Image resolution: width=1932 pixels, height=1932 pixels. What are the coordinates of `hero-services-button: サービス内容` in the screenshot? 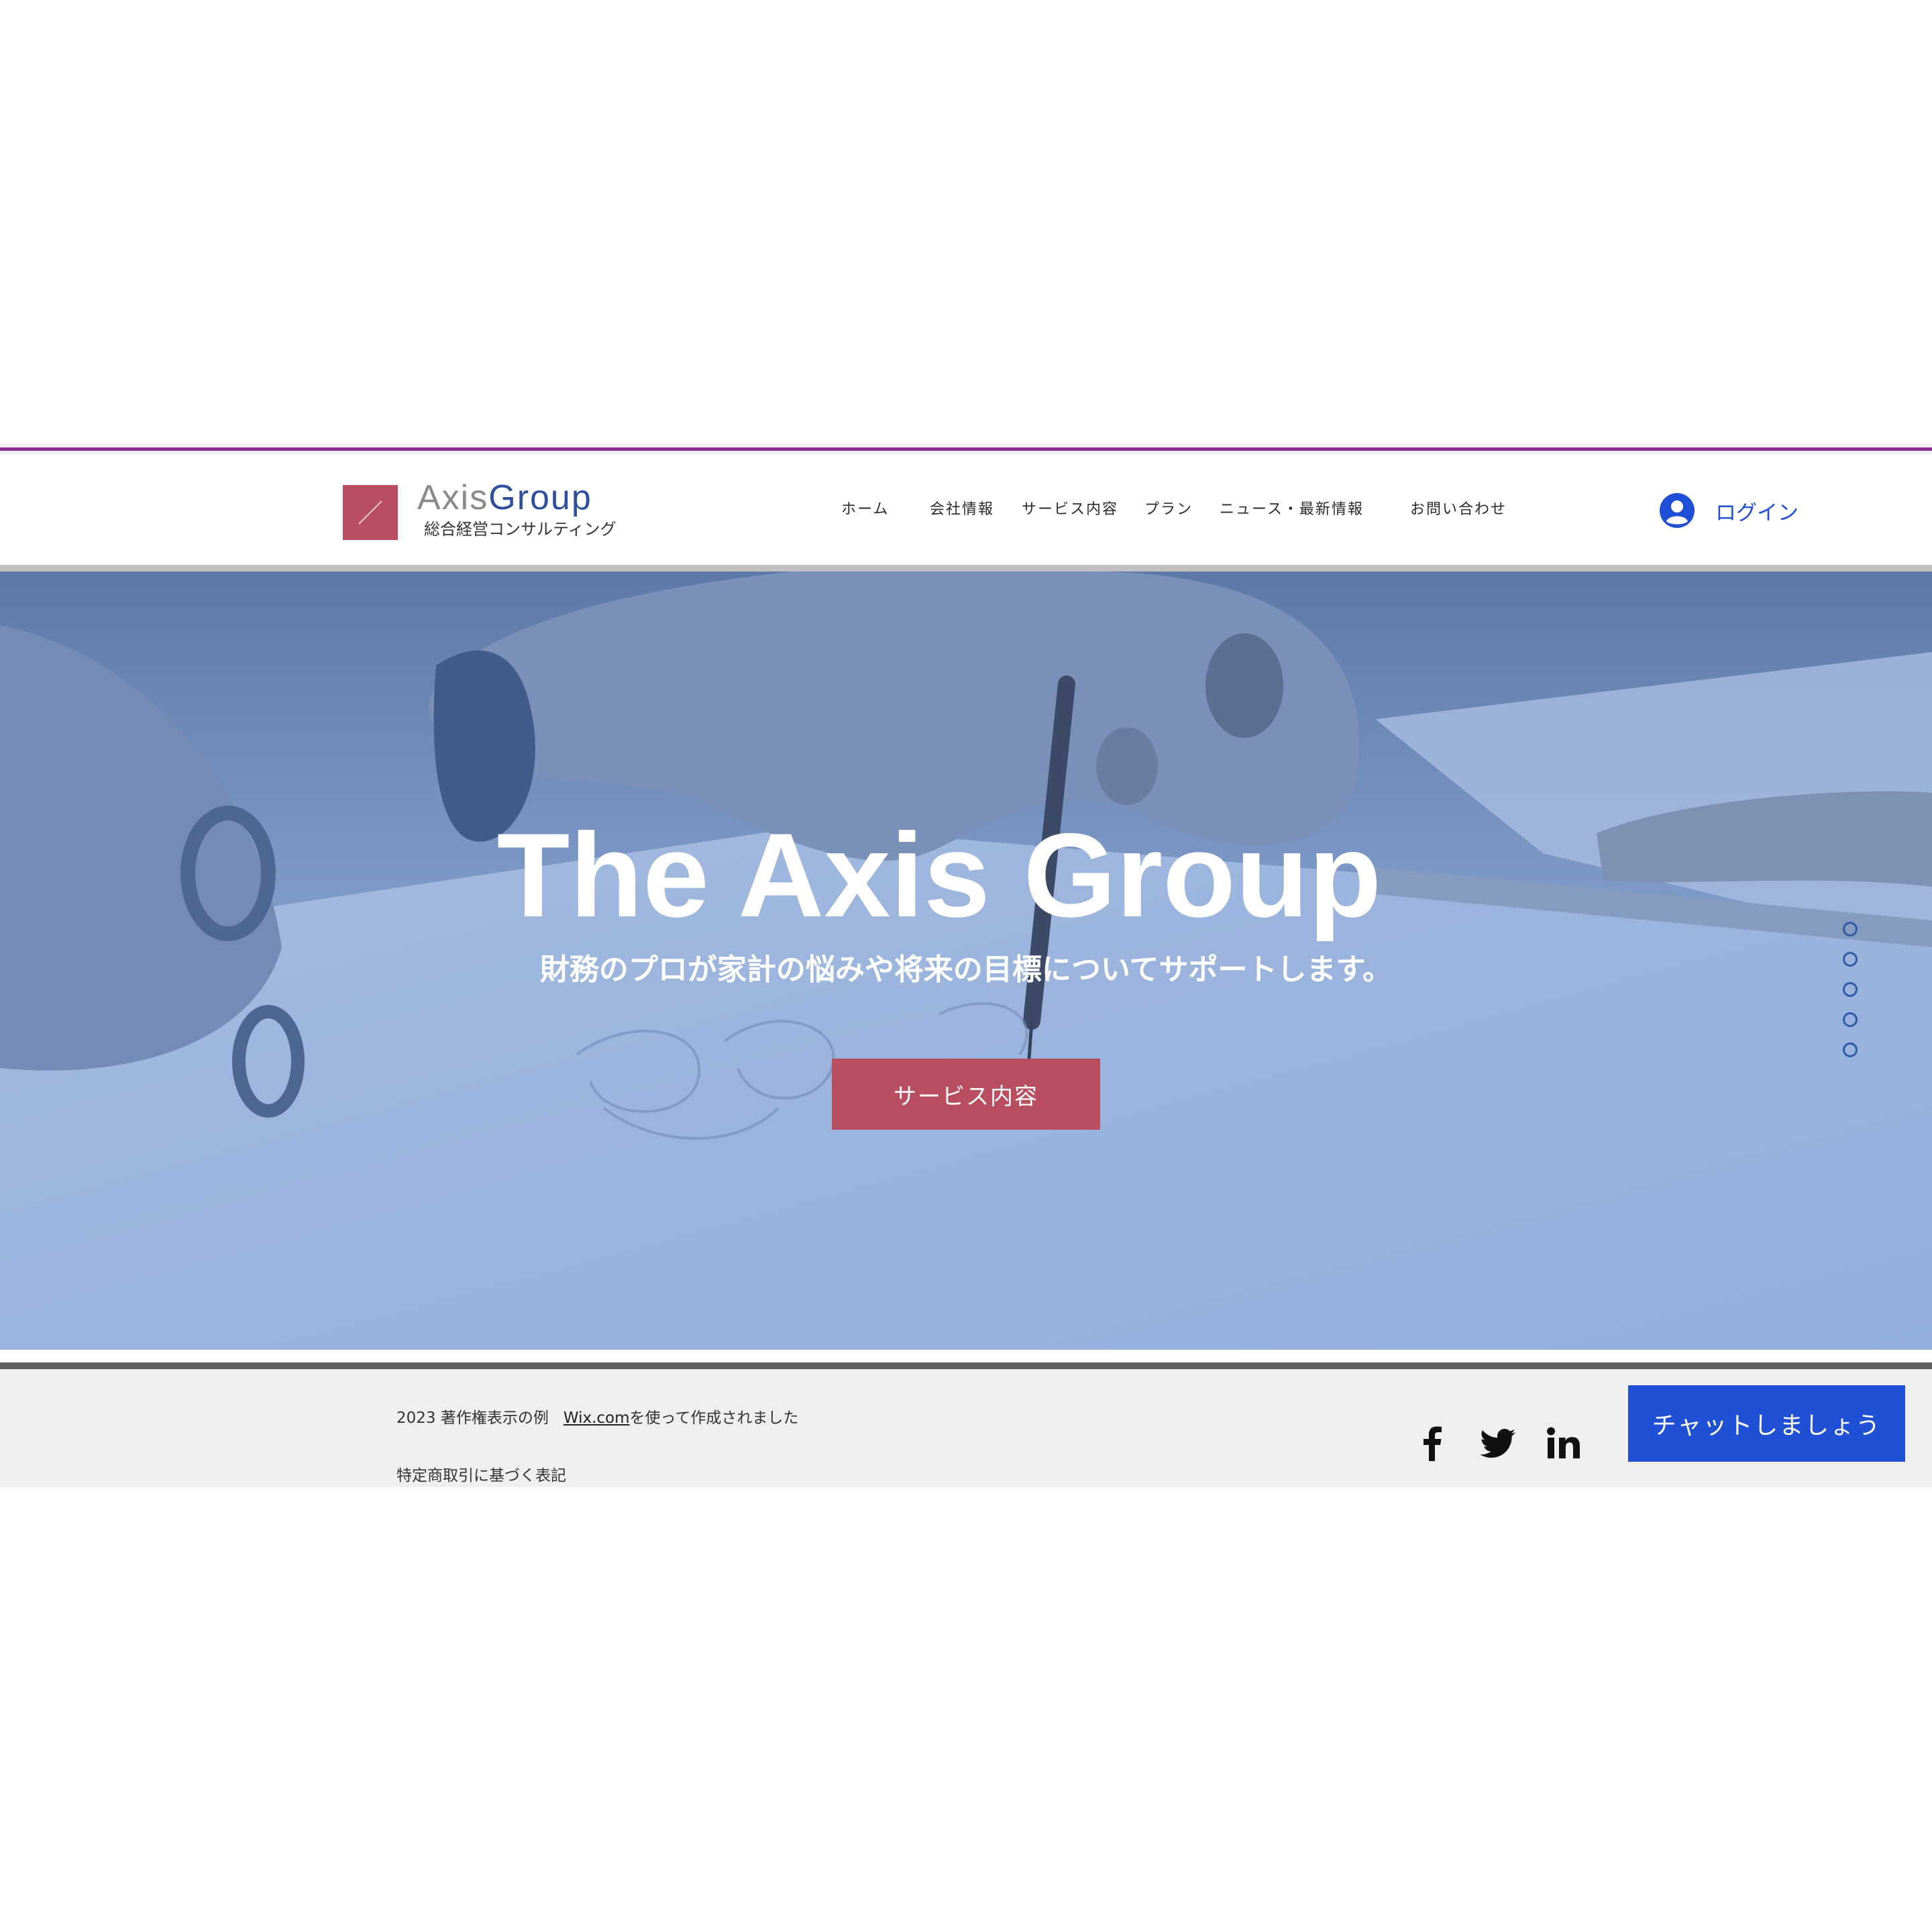 It's located at (966, 1094).